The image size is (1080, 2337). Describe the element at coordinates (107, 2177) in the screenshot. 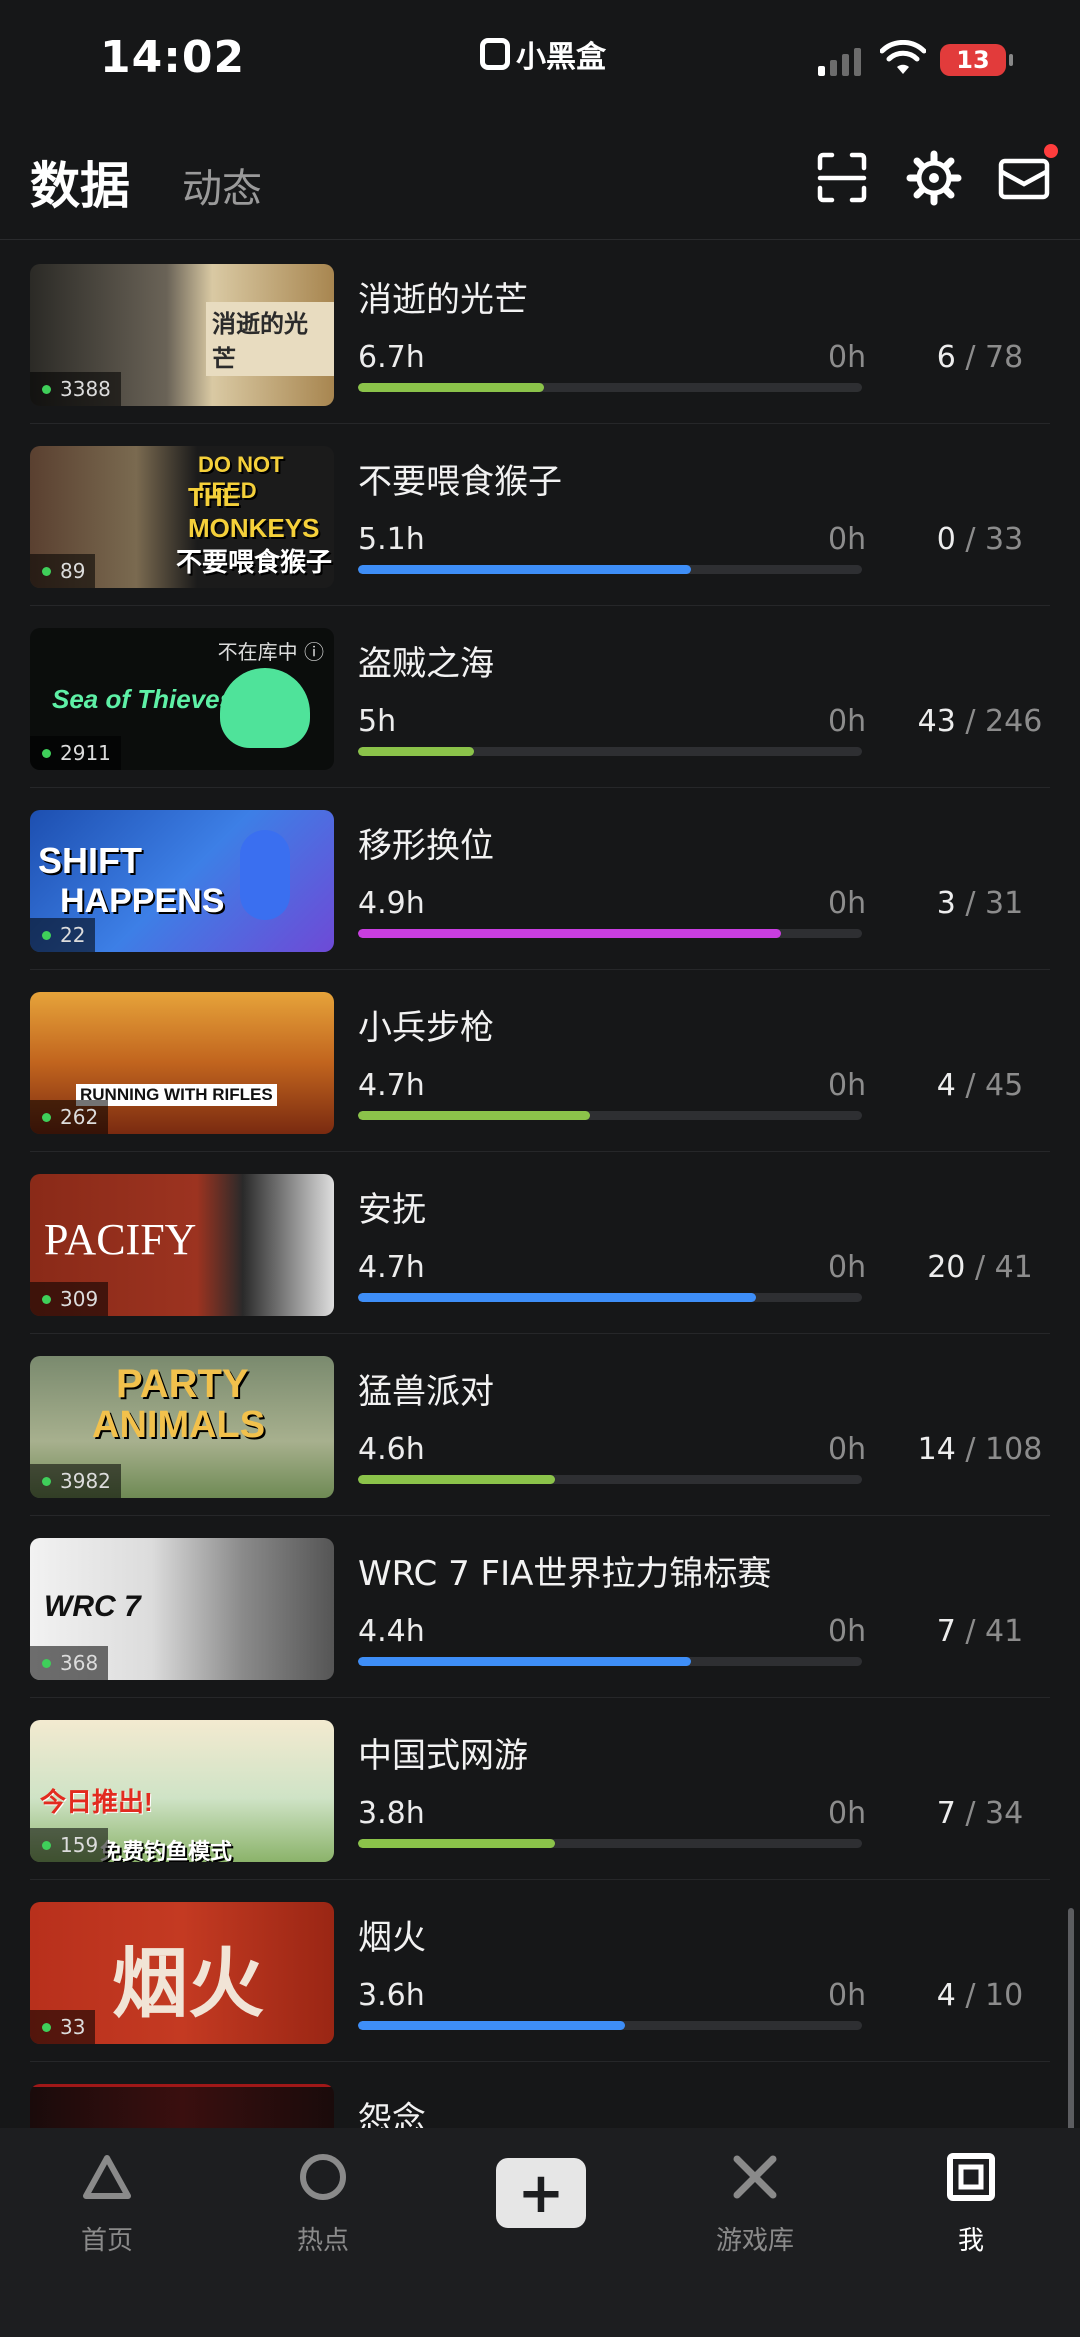

I see `triangle-icon` at that location.